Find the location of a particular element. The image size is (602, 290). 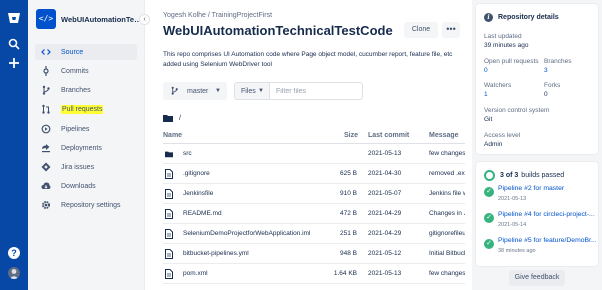

last-commit-date: 2021-04-29 is located at coordinates (385, 233).